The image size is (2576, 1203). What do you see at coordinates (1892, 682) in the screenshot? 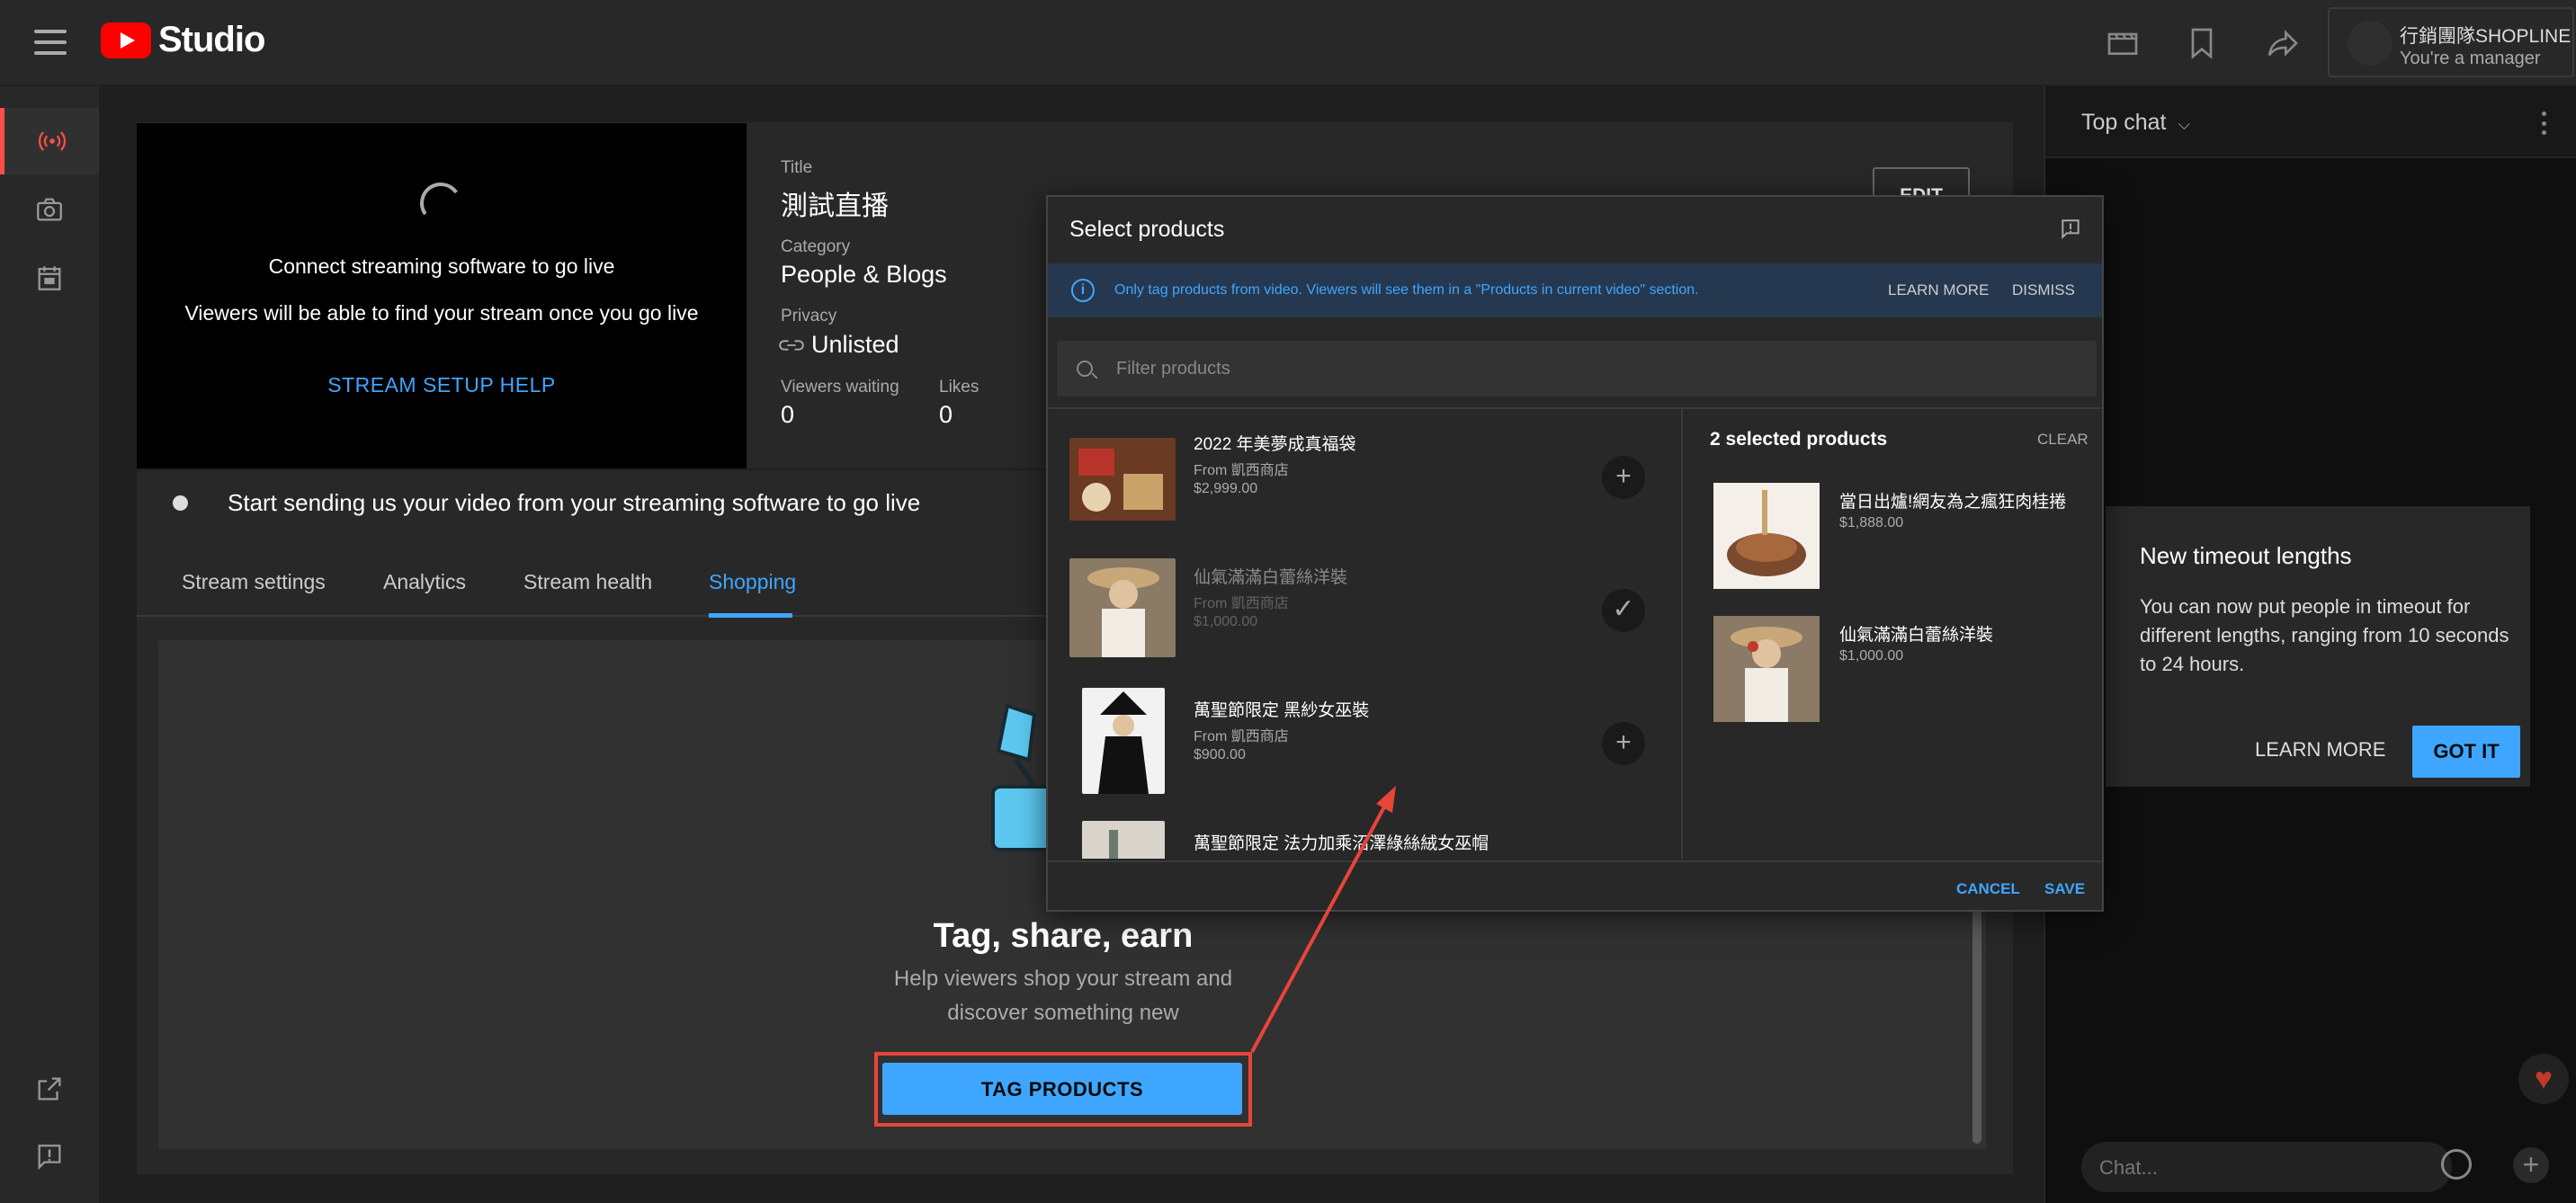
I see `selected-product: 仙氣滿滿白蕾絲洋裝 $1,000.00` at bounding box center [1892, 682].